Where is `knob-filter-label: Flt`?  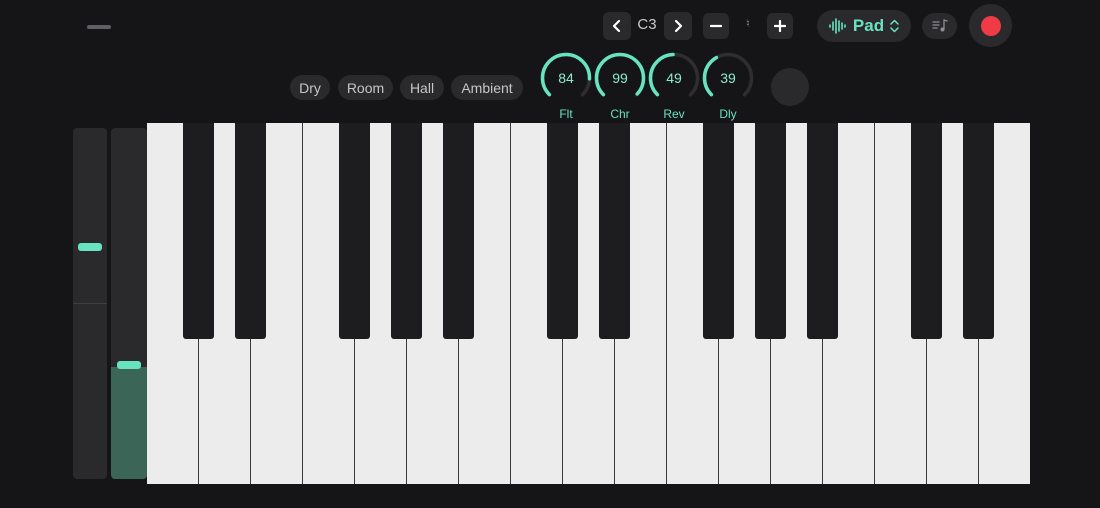 knob-filter-label: Flt is located at coordinates (566, 114).